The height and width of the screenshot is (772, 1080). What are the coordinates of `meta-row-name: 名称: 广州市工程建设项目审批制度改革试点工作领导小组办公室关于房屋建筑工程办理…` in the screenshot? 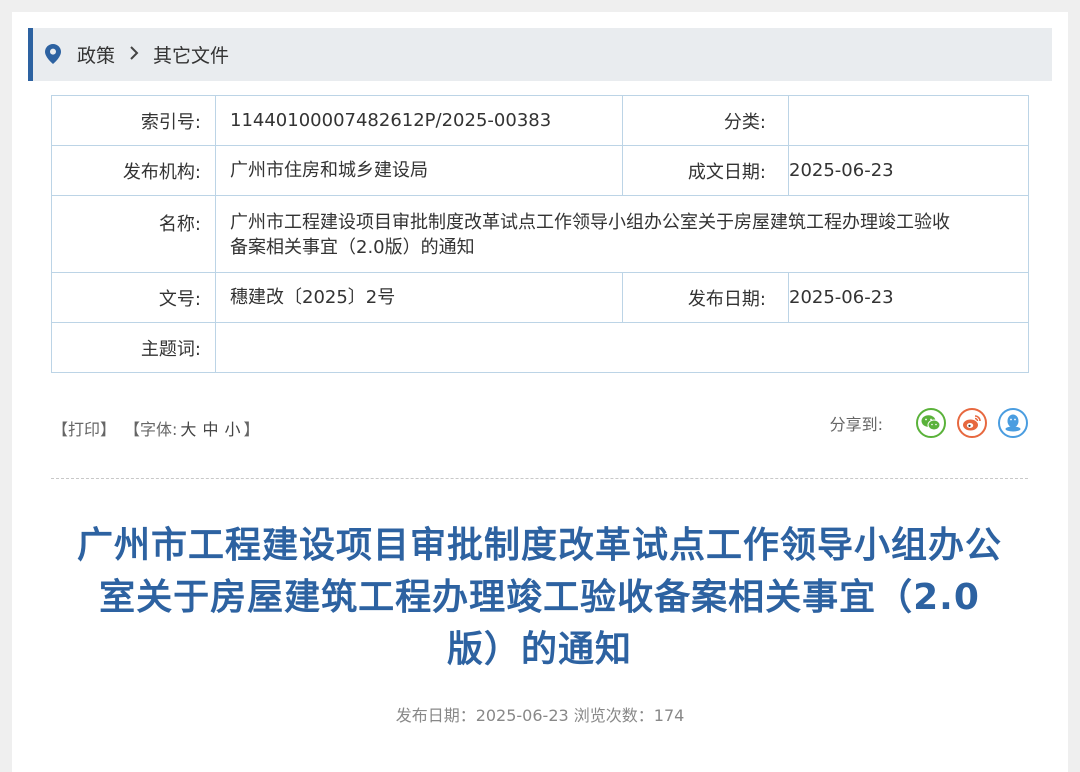 It's located at (540, 234).